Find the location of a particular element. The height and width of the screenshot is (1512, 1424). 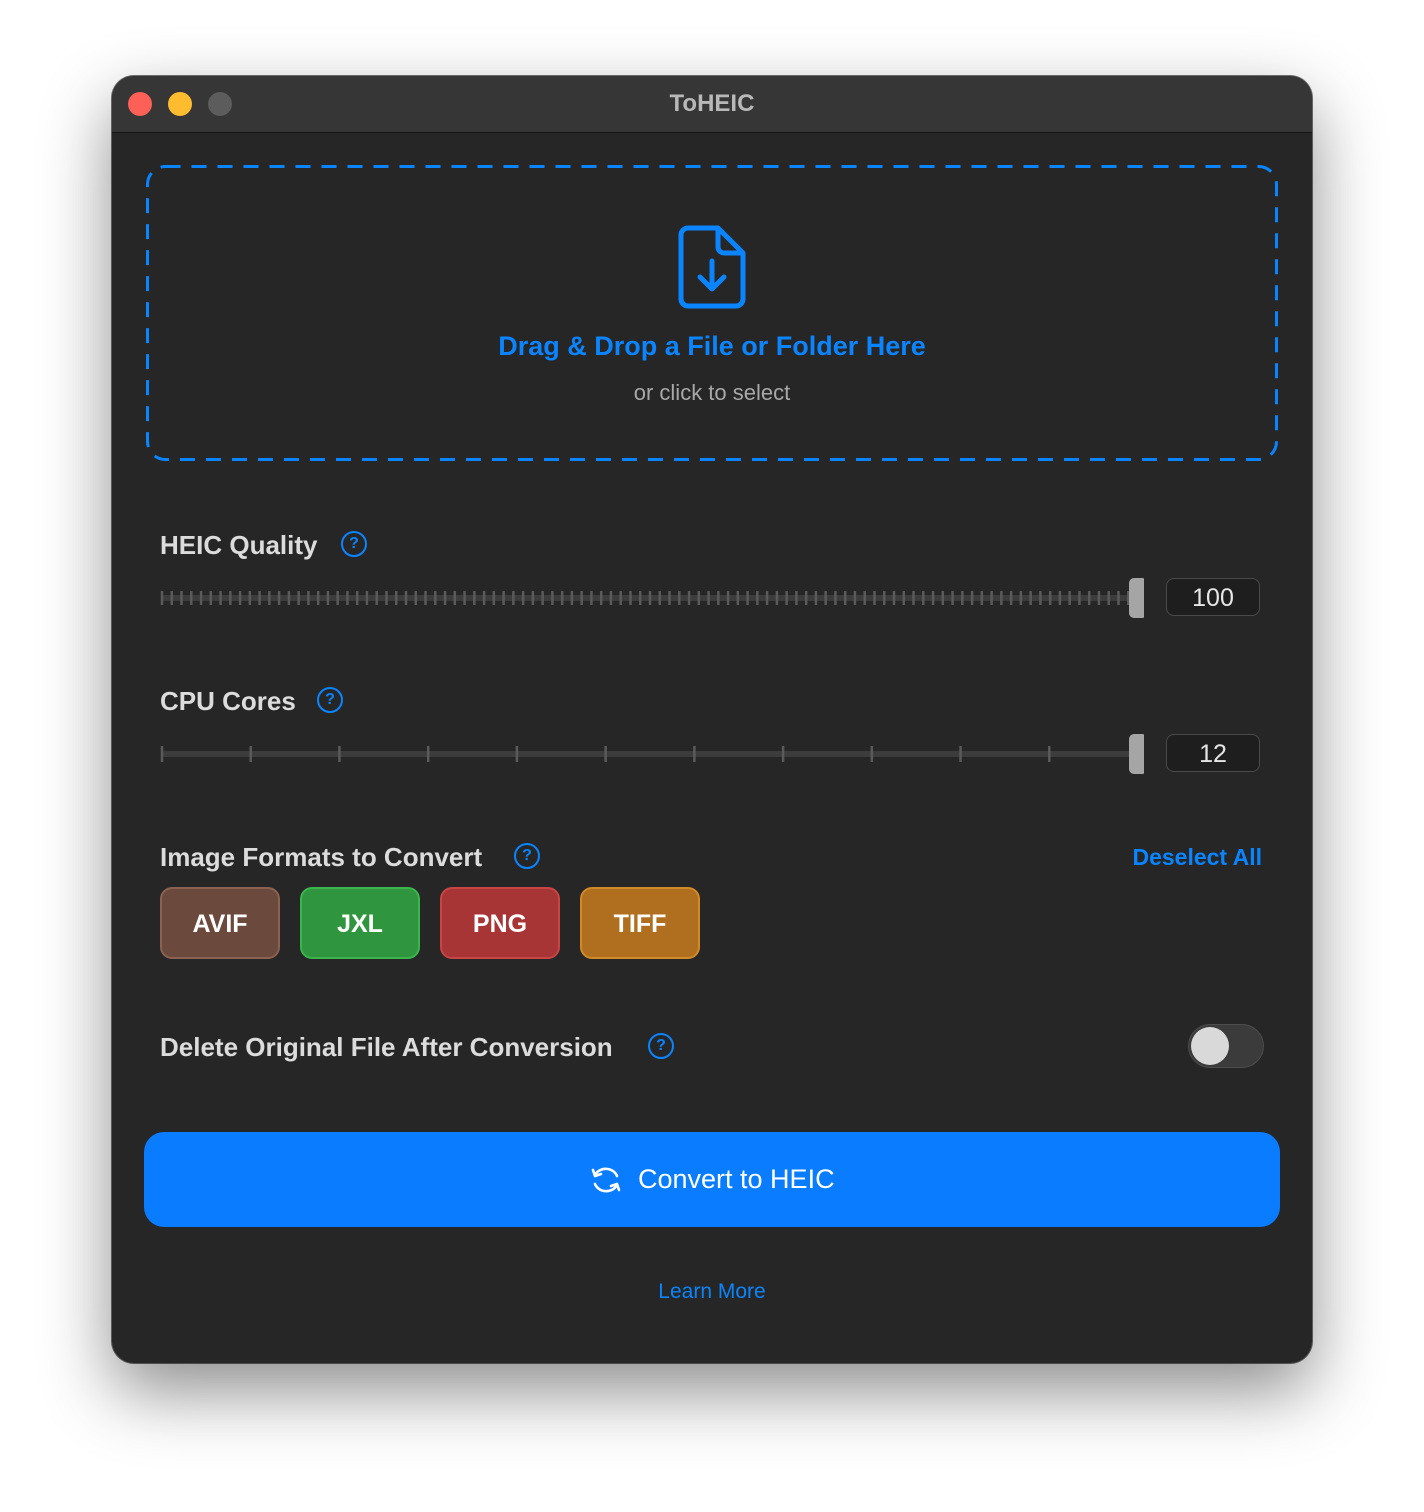

formats-help-icon: ? is located at coordinates (527, 856).